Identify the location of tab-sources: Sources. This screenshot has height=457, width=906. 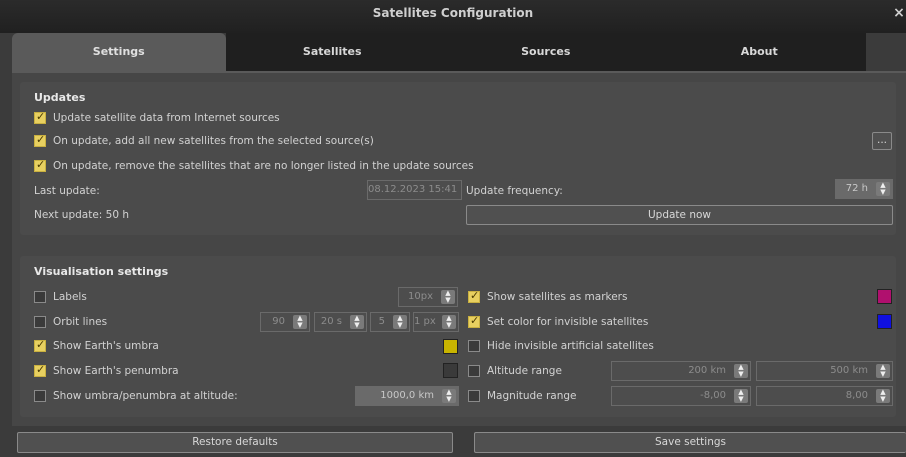
(546, 52).